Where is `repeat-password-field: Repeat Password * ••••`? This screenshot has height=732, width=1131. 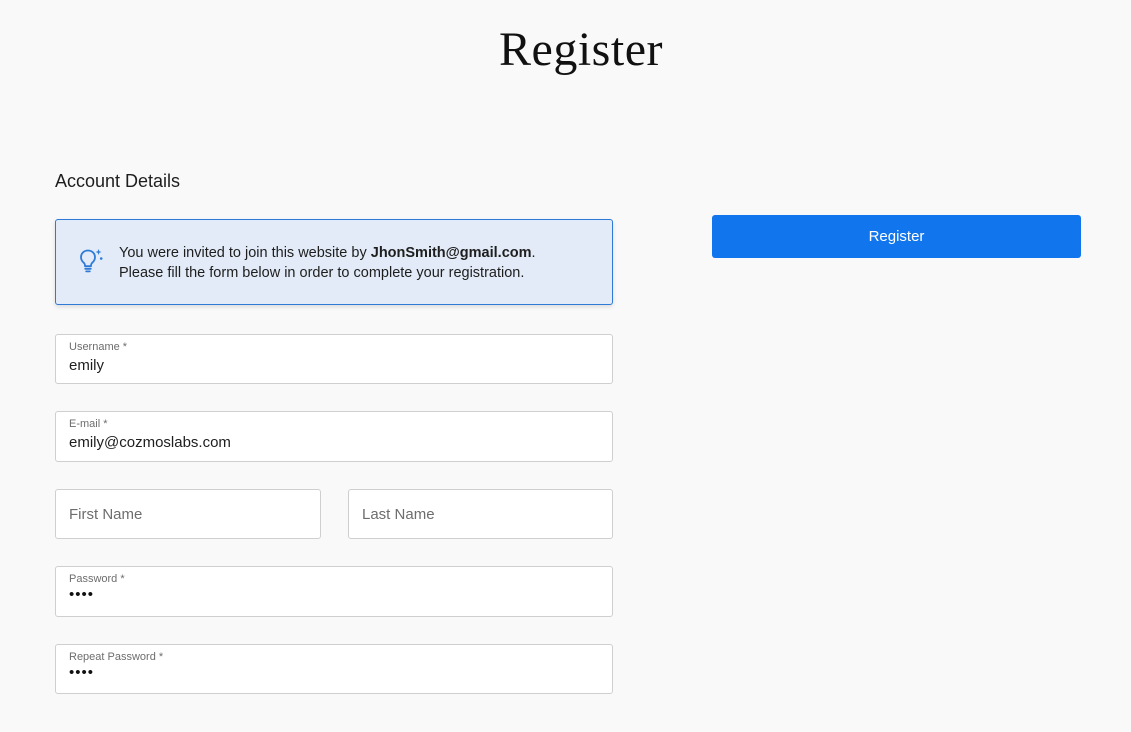
repeat-password-field: Repeat Password * •••• is located at coordinates (334, 669).